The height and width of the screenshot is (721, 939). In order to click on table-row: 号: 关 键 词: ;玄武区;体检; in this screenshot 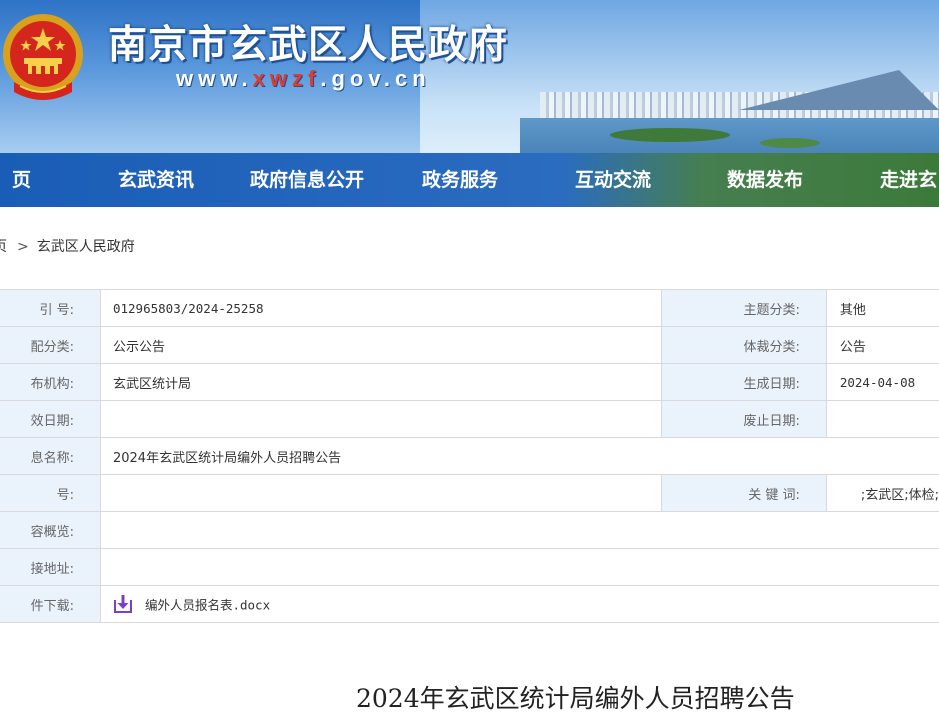, I will do `click(469, 493)`.